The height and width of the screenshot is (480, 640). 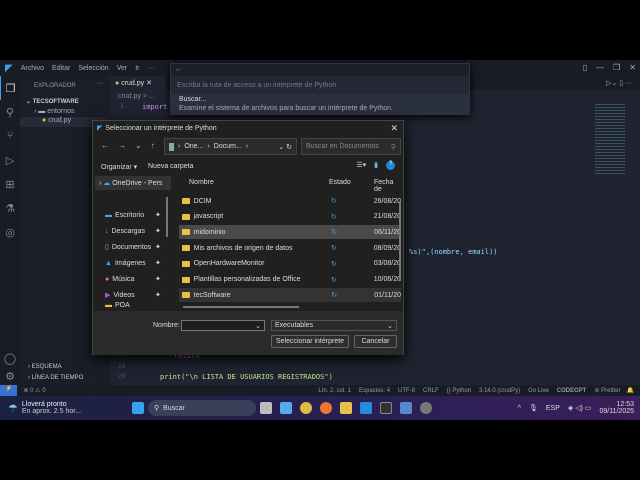 I want to click on network-app-icon, so click(x=406, y=408).